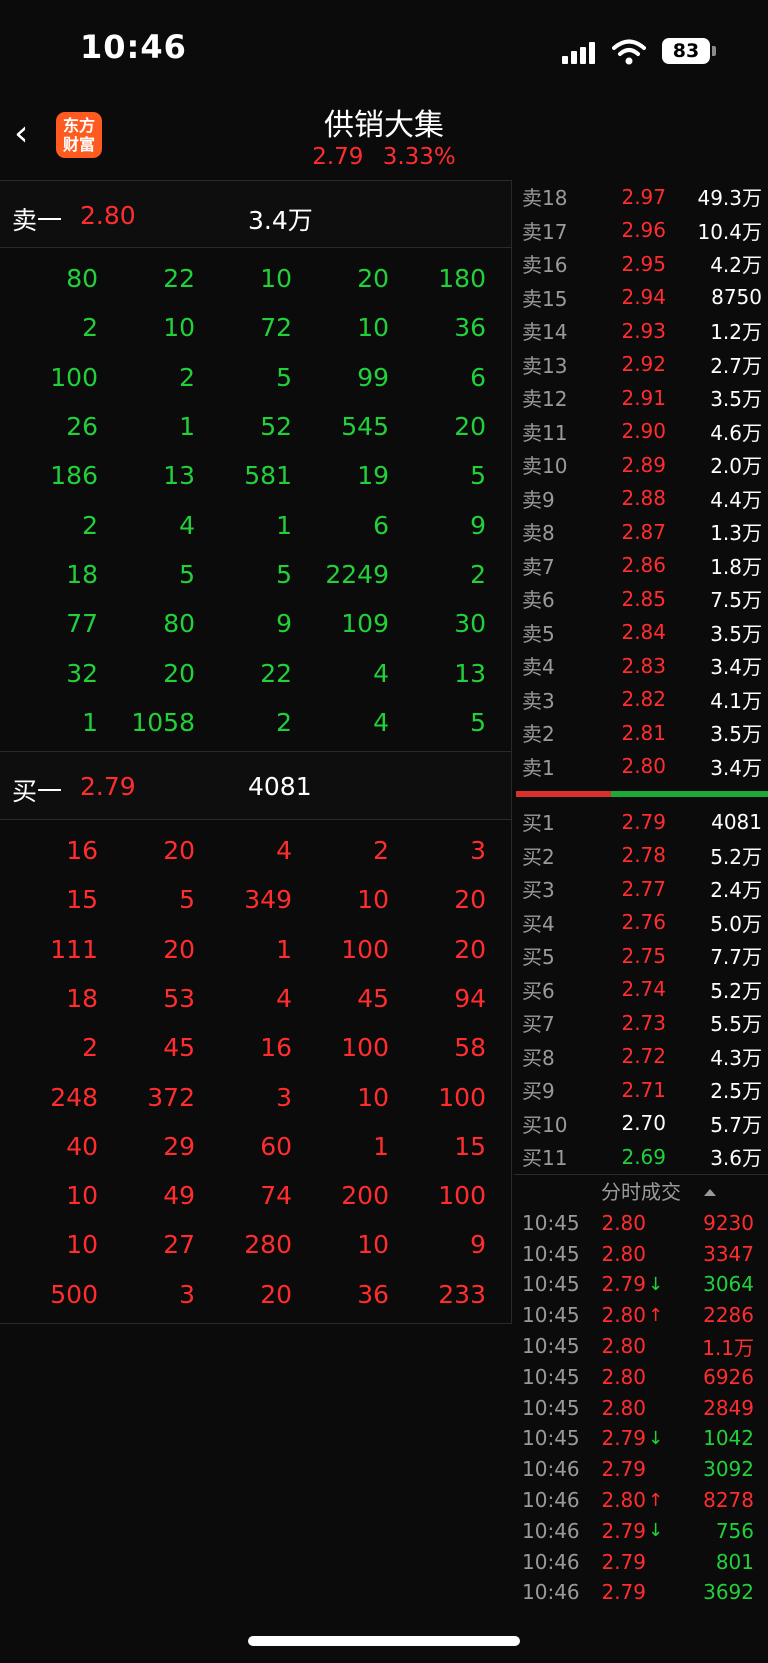  Describe the element at coordinates (255, 1096) in the screenshot. I see `order-queue-row: 248 372 3 10 100` at that location.